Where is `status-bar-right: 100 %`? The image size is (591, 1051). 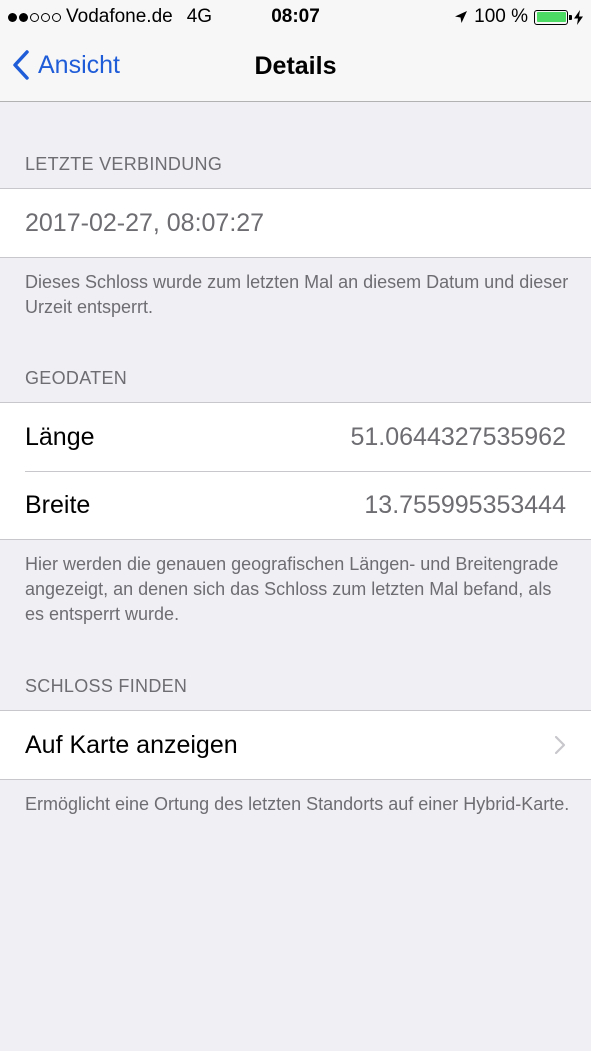 status-bar-right: 100 % is located at coordinates (518, 17).